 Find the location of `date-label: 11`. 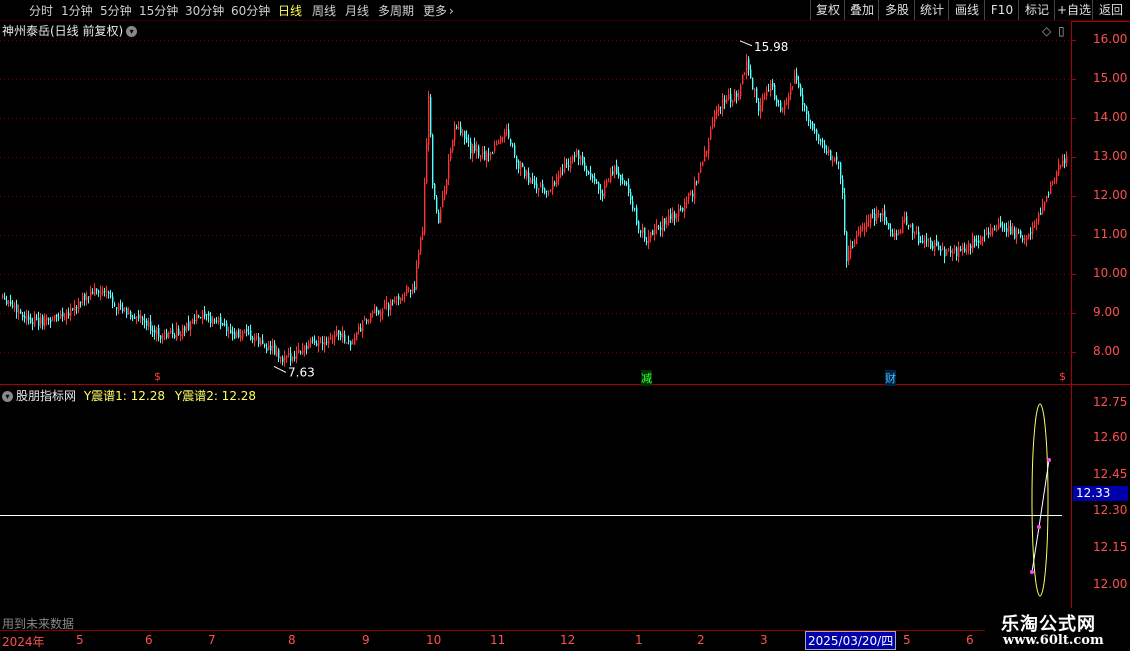

date-label: 11 is located at coordinates (498, 640).